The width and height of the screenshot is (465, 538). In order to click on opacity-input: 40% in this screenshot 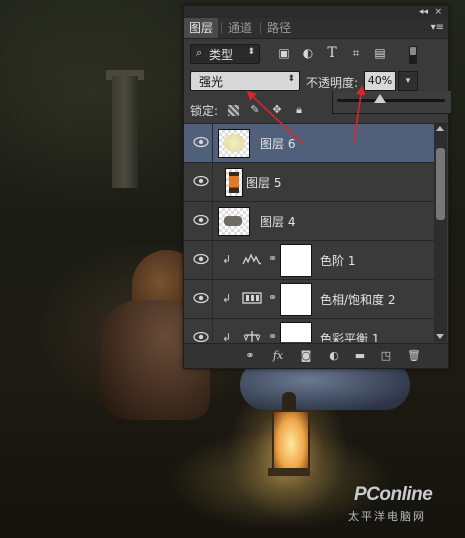, I will do `click(380, 81)`.